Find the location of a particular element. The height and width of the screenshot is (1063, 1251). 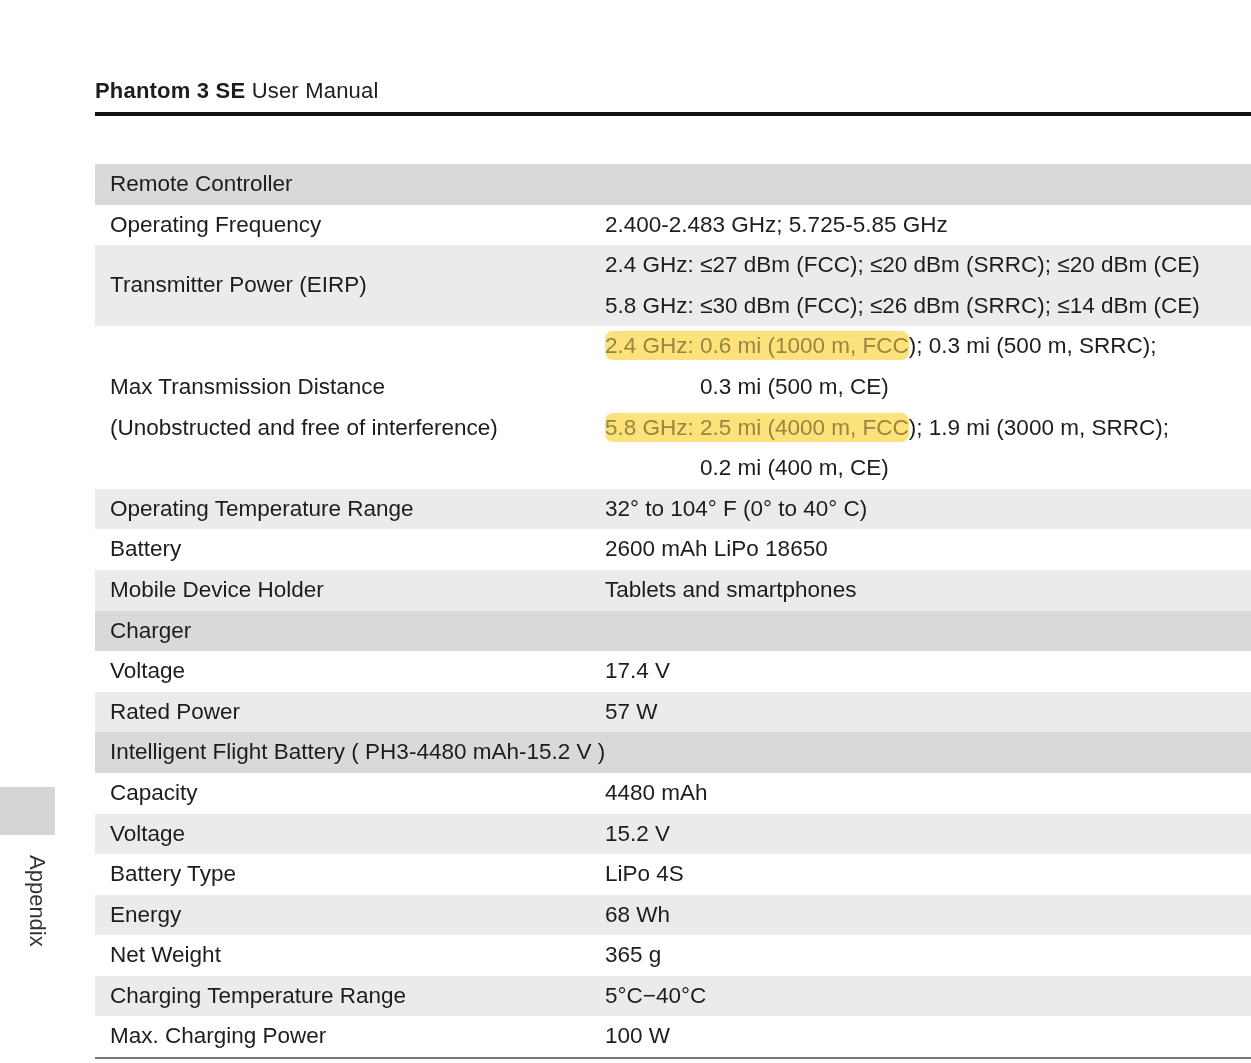

spec-value: 100 W is located at coordinates (638, 1036).